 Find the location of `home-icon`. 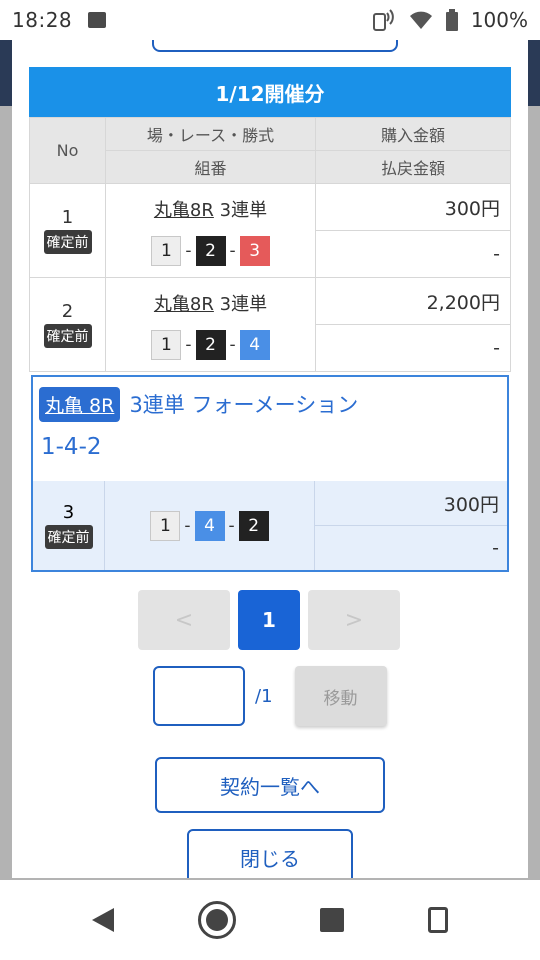

home-icon is located at coordinates (217, 920).